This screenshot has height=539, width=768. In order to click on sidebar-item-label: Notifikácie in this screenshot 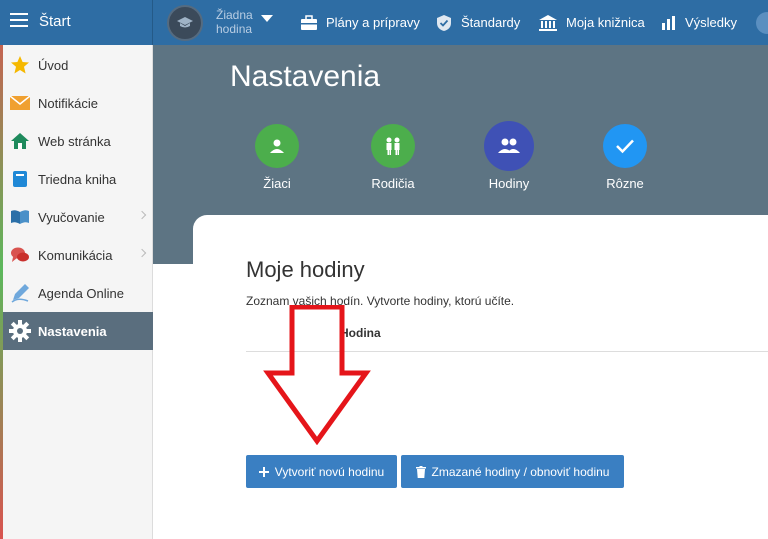, I will do `click(68, 103)`.